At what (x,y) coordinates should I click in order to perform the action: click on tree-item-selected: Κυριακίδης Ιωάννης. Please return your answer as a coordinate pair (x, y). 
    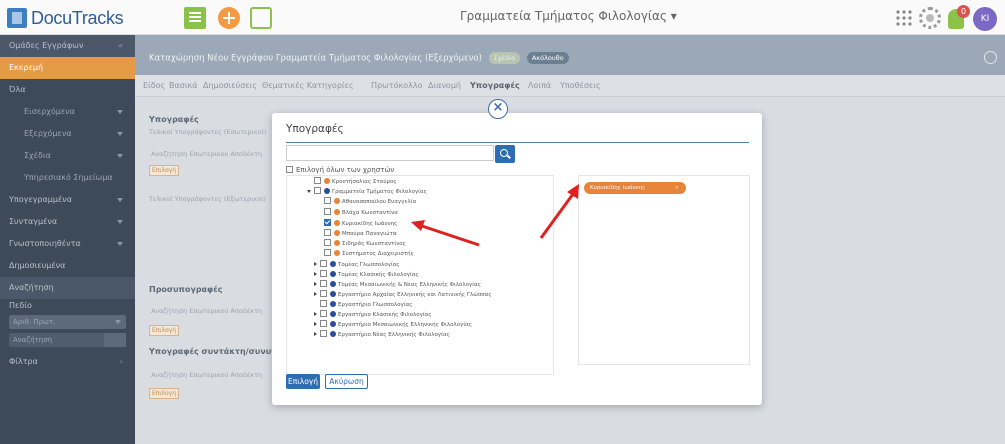
    Looking at the image, I should click on (360, 223).